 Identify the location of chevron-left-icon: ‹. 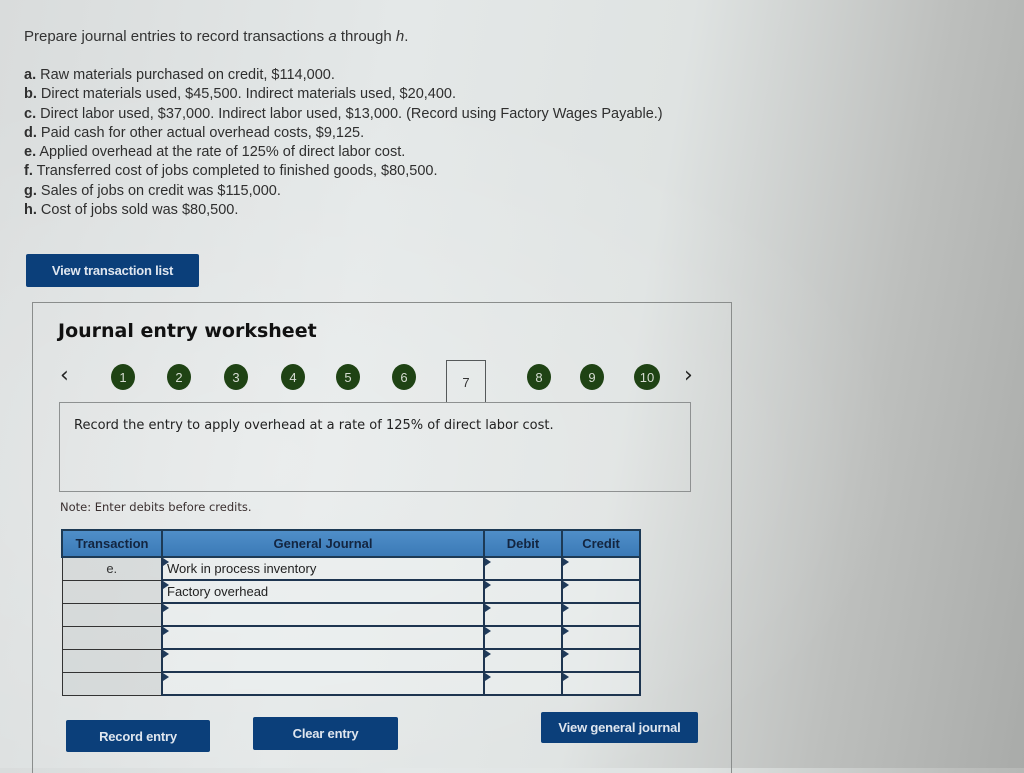
(64, 375).